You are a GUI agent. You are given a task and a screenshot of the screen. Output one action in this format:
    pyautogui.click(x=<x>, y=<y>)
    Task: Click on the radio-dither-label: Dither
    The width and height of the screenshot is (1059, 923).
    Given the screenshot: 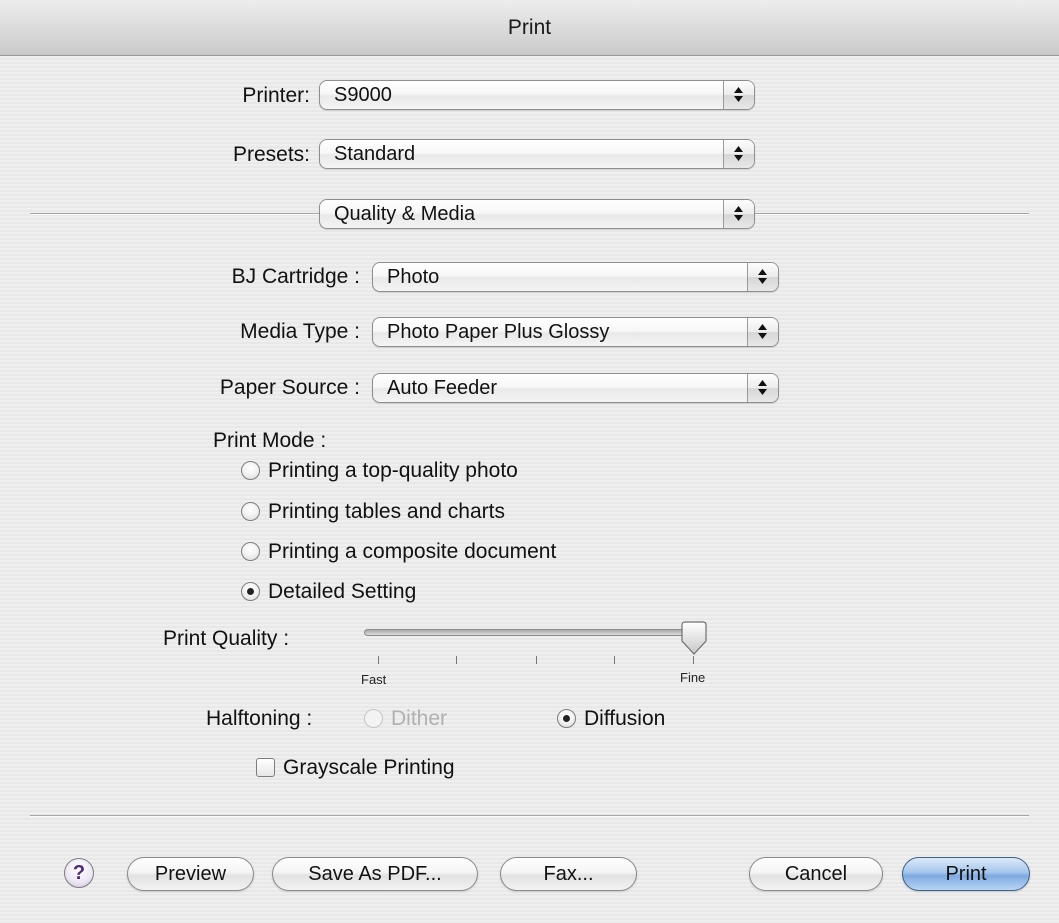 What is the action you would take?
    pyautogui.click(x=419, y=718)
    